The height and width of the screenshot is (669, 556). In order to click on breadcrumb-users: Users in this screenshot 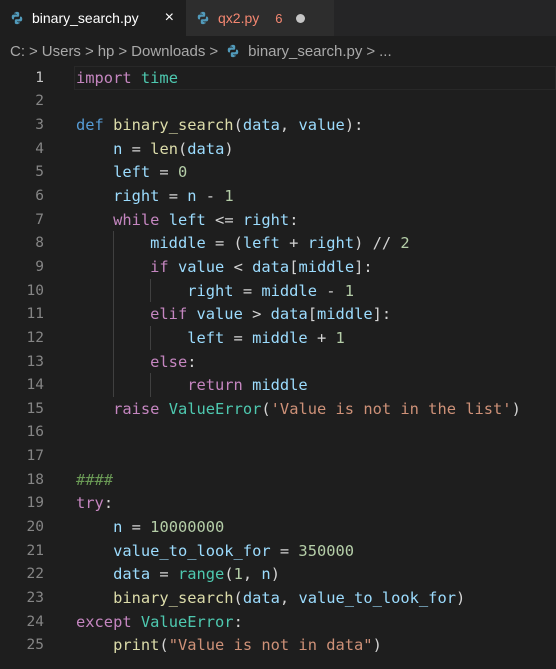, I will do `click(61, 51)`.